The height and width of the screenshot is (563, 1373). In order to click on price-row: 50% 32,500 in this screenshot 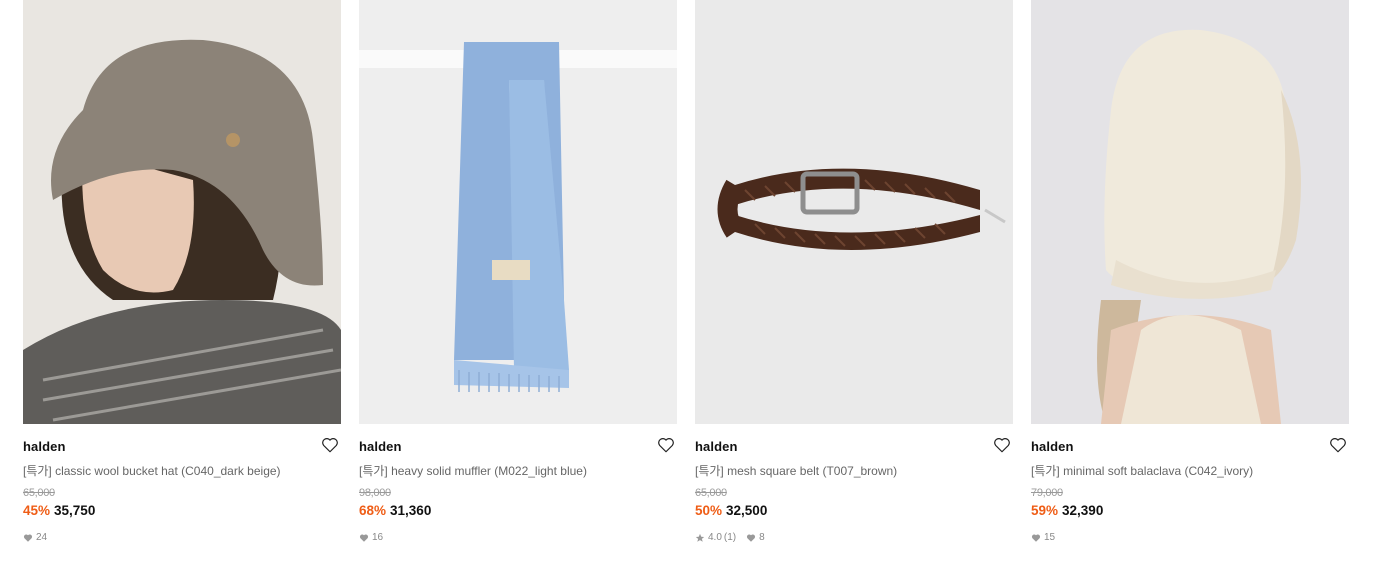, I will do `click(731, 510)`.